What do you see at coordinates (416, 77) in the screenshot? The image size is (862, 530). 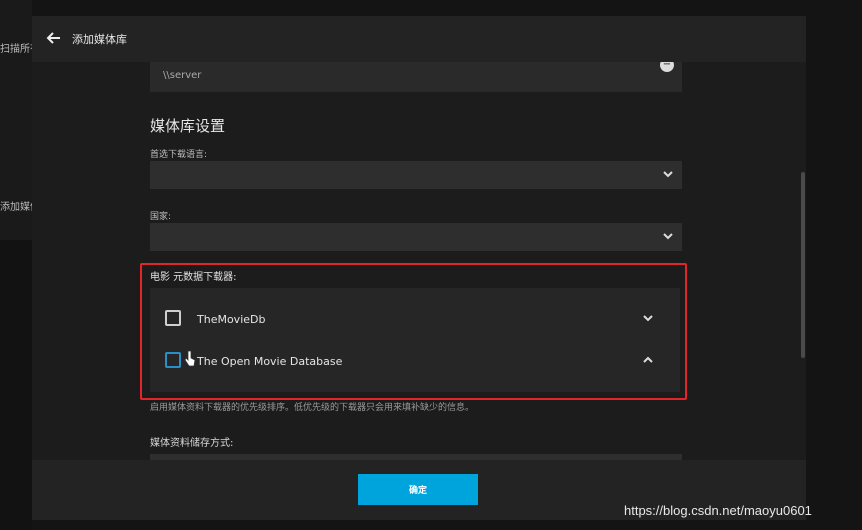 I see `folder-path-item: \\server −` at bounding box center [416, 77].